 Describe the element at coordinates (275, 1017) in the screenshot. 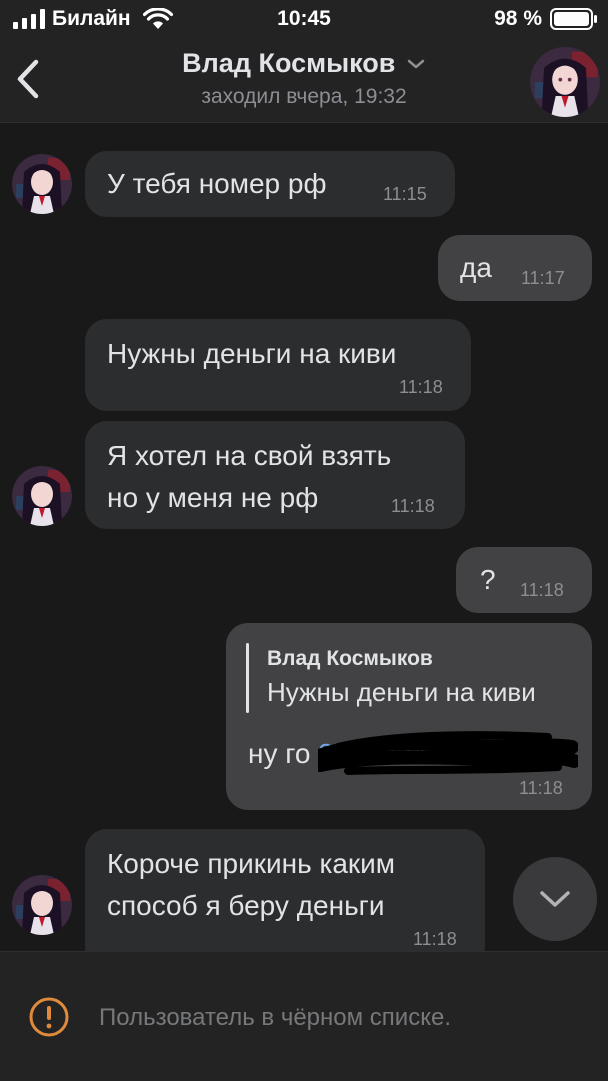

I see `blocked-notice-text: Пользователь в чёрном списке.` at that location.